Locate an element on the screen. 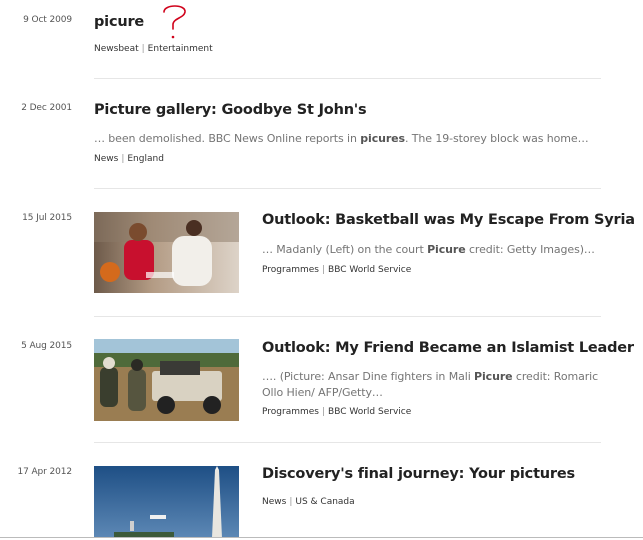 The width and height of the screenshot is (643, 540). result-date: 15 Jul 2015 is located at coordinates (47, 218).